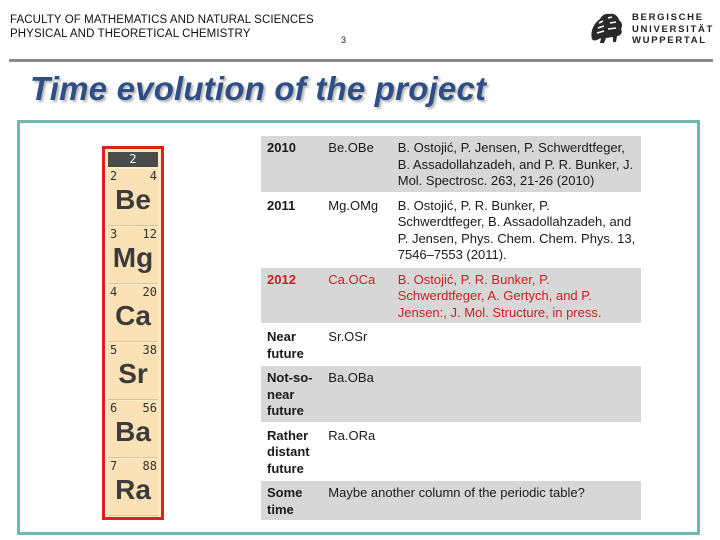 This screenshot has width=720, height=540. I want to click on timeline-row: Near future Sr.OSr, so click(451, 344).